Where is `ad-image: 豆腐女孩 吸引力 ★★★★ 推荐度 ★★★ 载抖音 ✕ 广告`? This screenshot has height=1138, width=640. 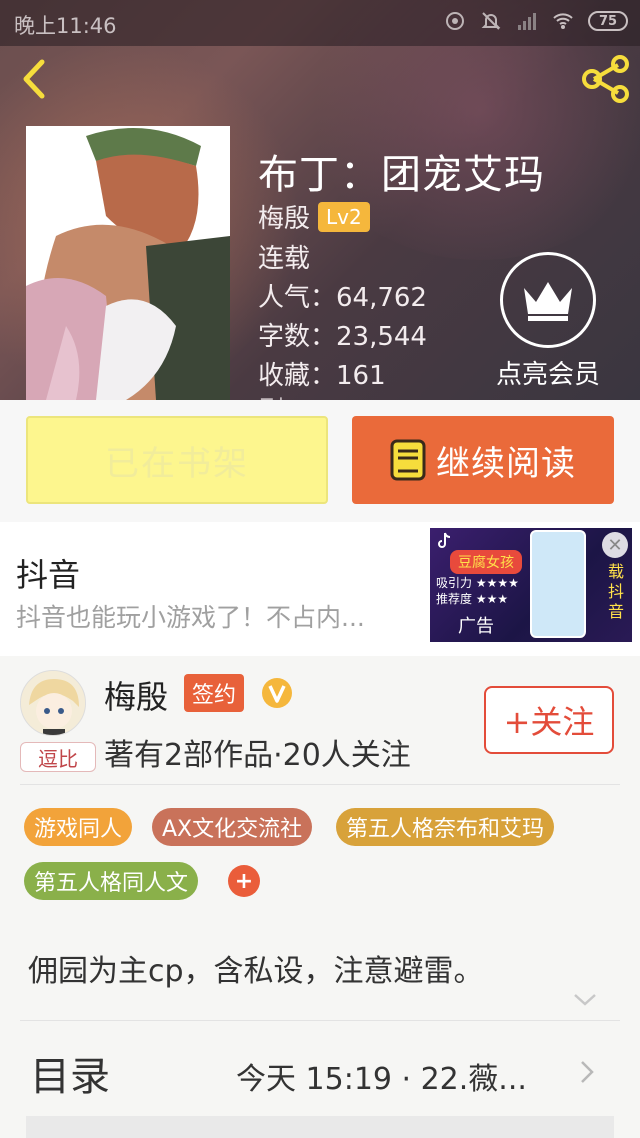 ad-image: 豆腐女孩 吸引力 ★★★★ 推荐度 ★★★ 载抖音 ✕ 广告 is located at coordinates (531, 585).